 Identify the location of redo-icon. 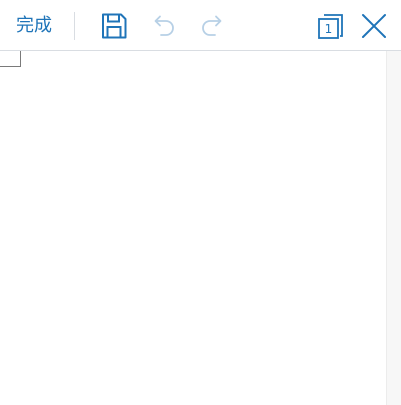
(212, 25).